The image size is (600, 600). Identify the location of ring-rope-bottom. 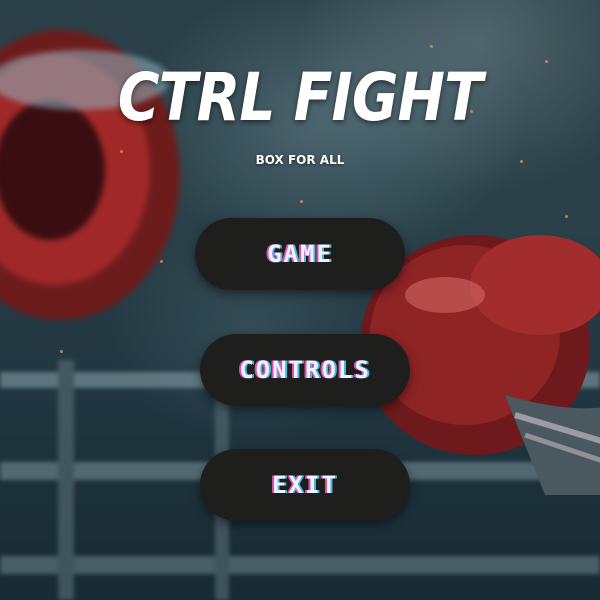
(300, 565).